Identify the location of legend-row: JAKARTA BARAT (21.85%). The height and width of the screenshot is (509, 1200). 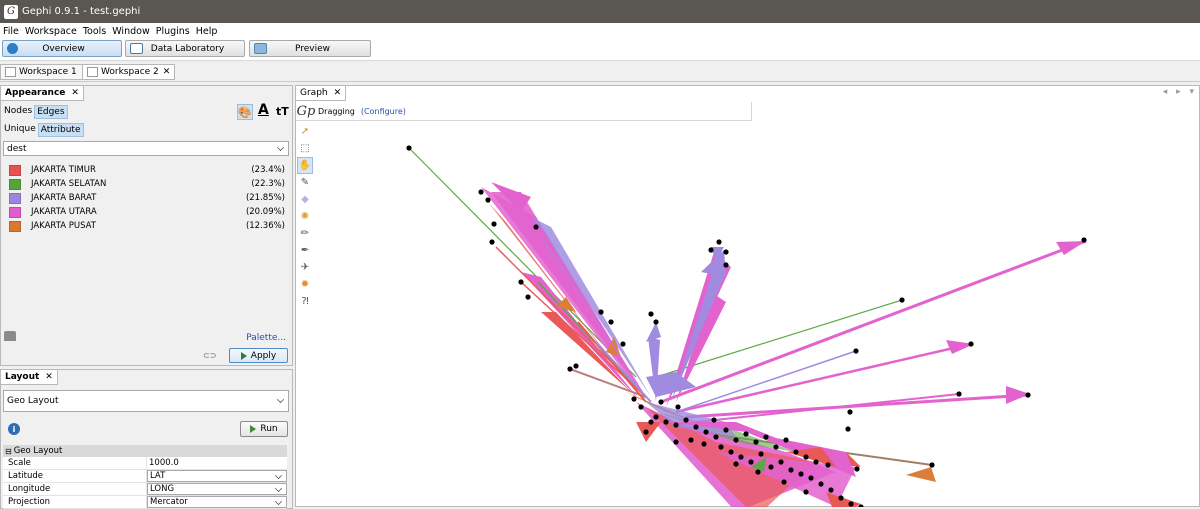
(149, 198).